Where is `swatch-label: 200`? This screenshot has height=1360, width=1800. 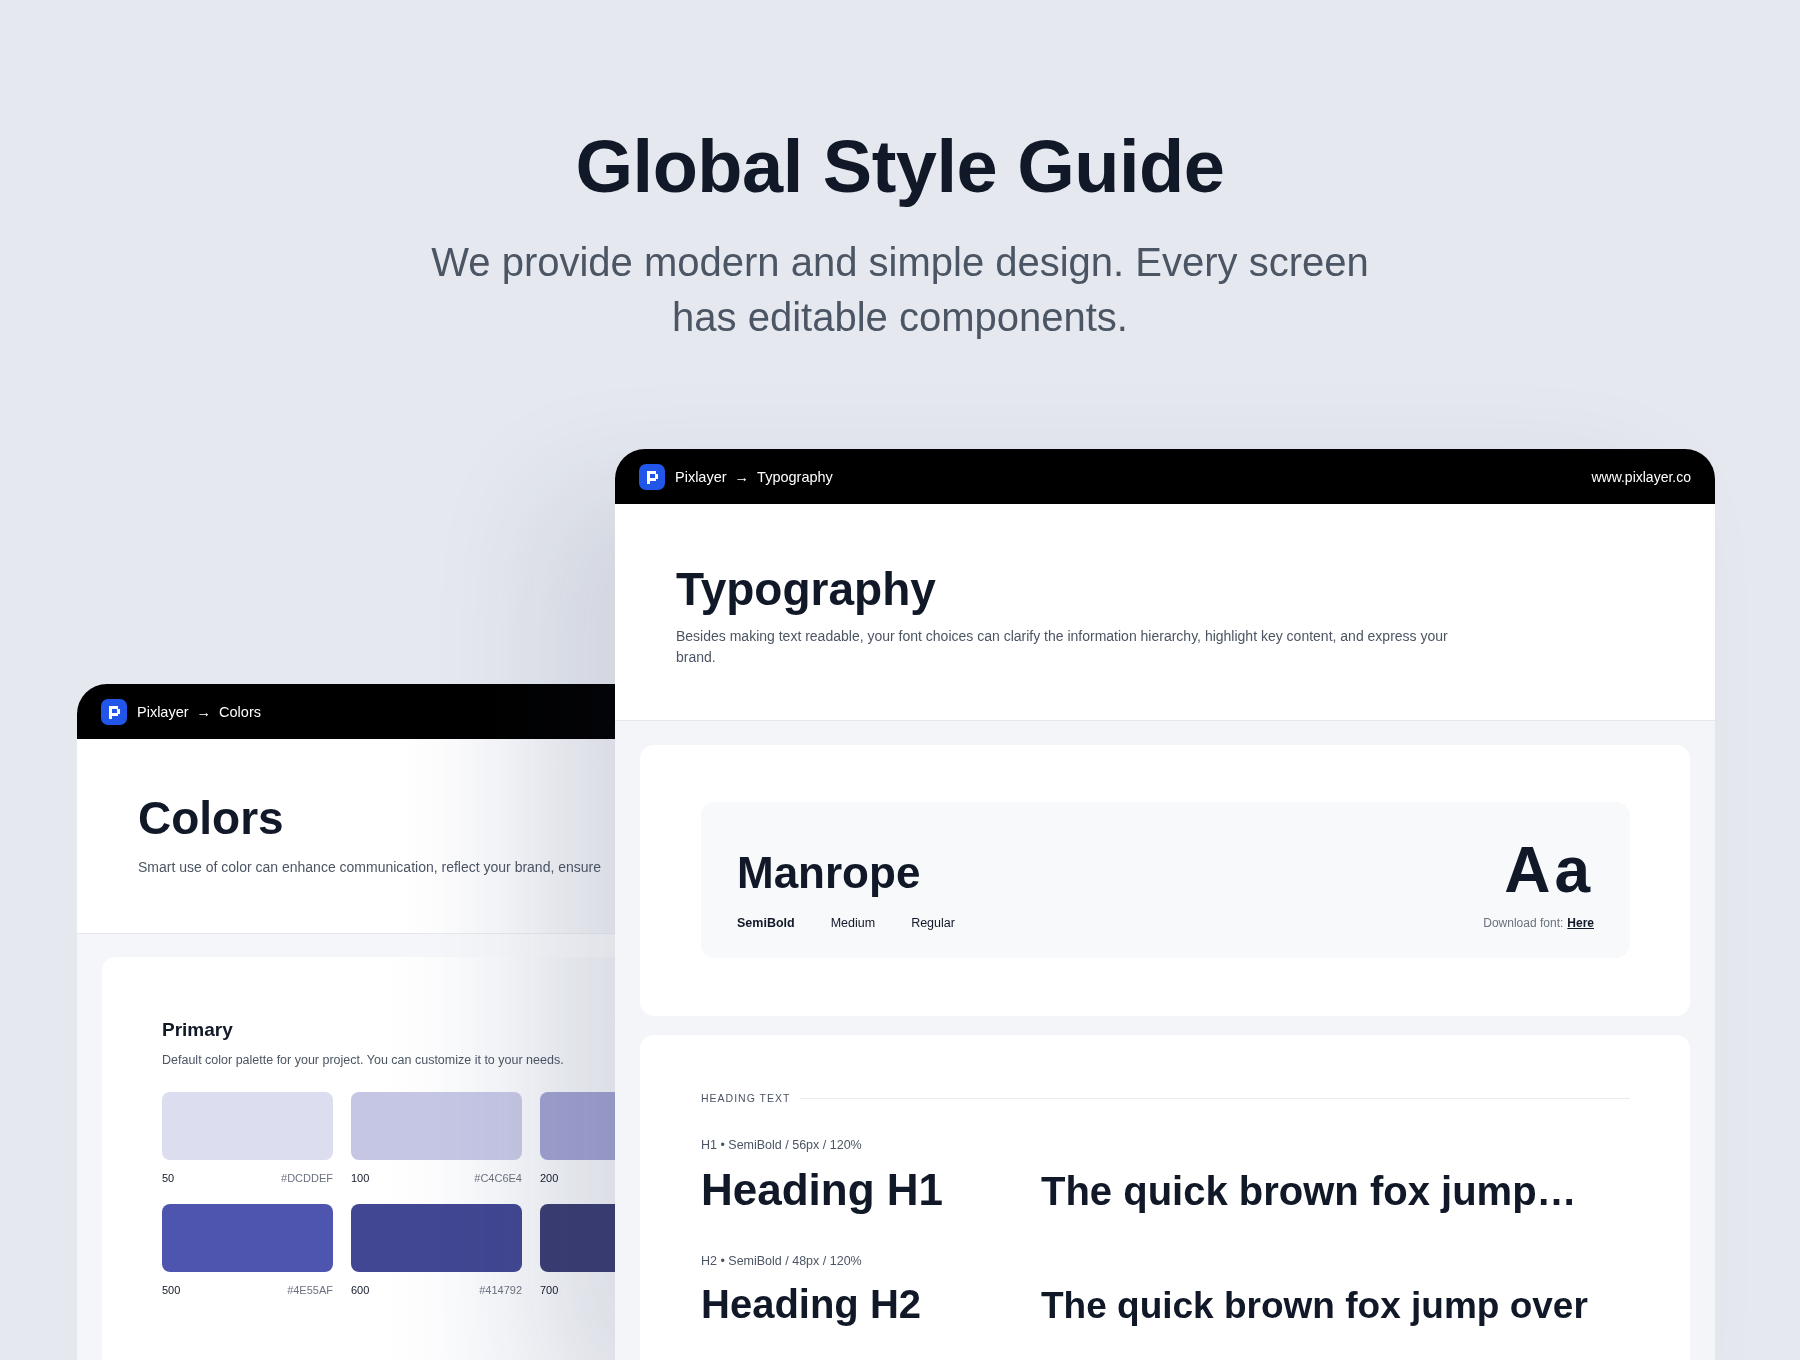 swatch-label: 200 is located at coordinates (549, 1178).